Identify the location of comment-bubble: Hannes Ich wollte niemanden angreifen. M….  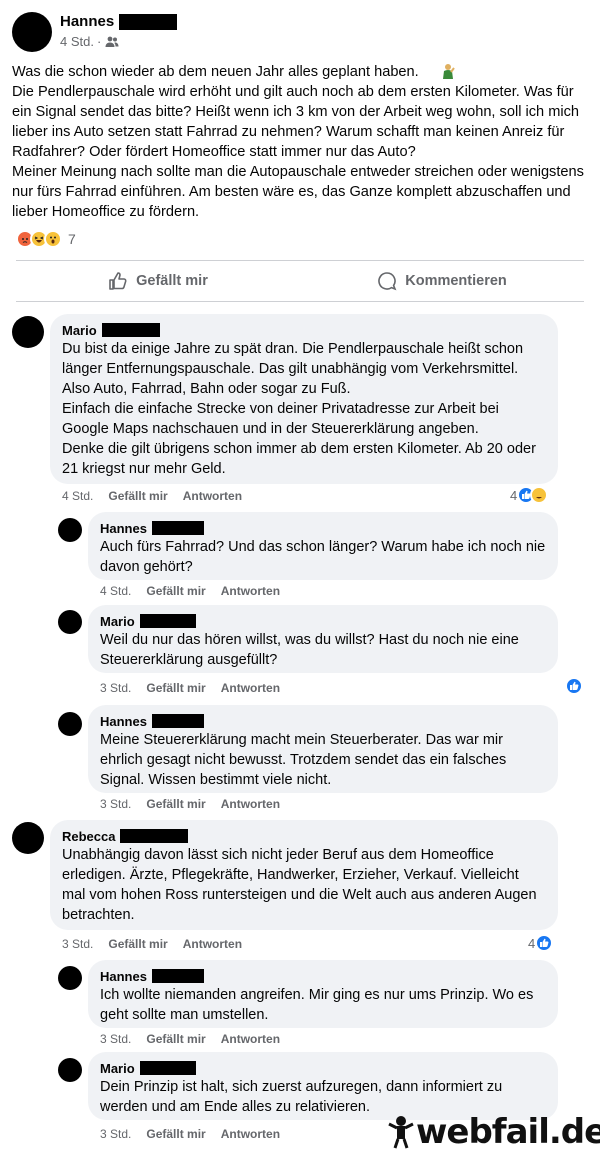
(323, 994).